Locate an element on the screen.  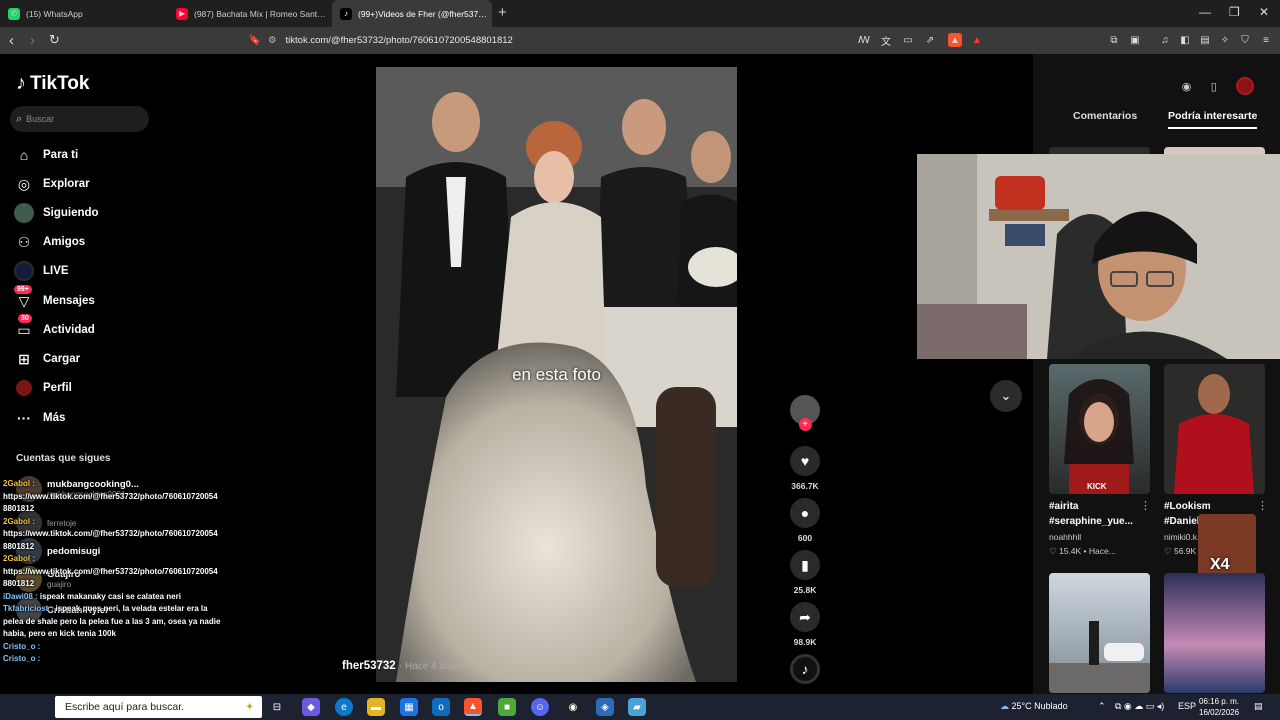
file-explorer-icon: ▬ is located at coordinates (376, 707).